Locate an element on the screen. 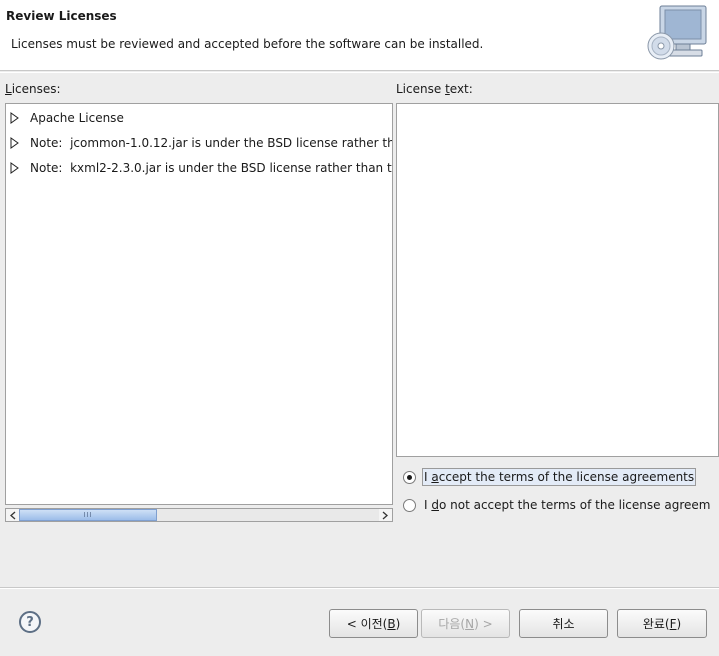  help-icon: ? is located at coordinates (30, 622).